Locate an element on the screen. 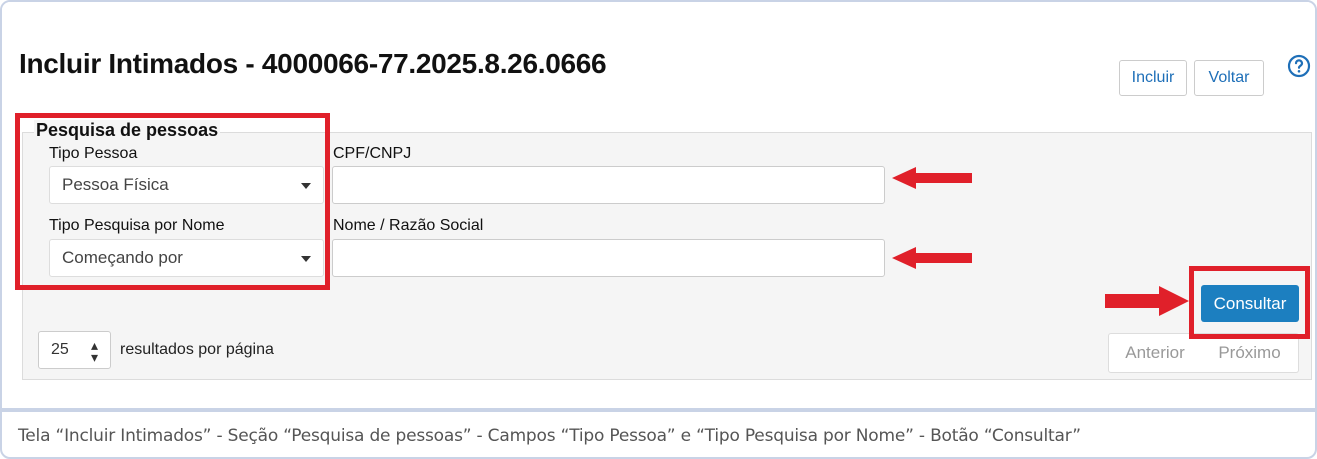 The width and height of the screenshot is (1317, 459). question-circle-icon is located at coordinates (1299, 66).